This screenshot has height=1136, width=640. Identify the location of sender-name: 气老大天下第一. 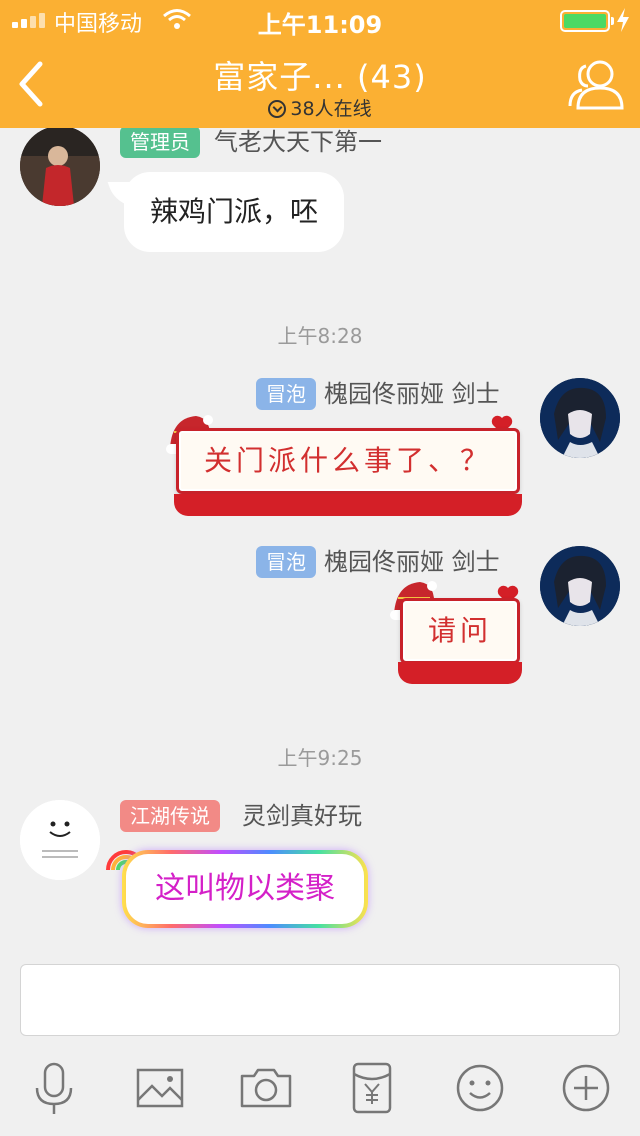
(298, 143).